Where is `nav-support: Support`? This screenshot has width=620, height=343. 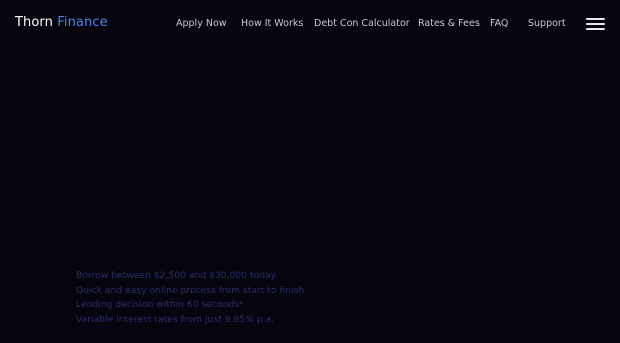
nav-support: Support is located at coordinates (547, 23).